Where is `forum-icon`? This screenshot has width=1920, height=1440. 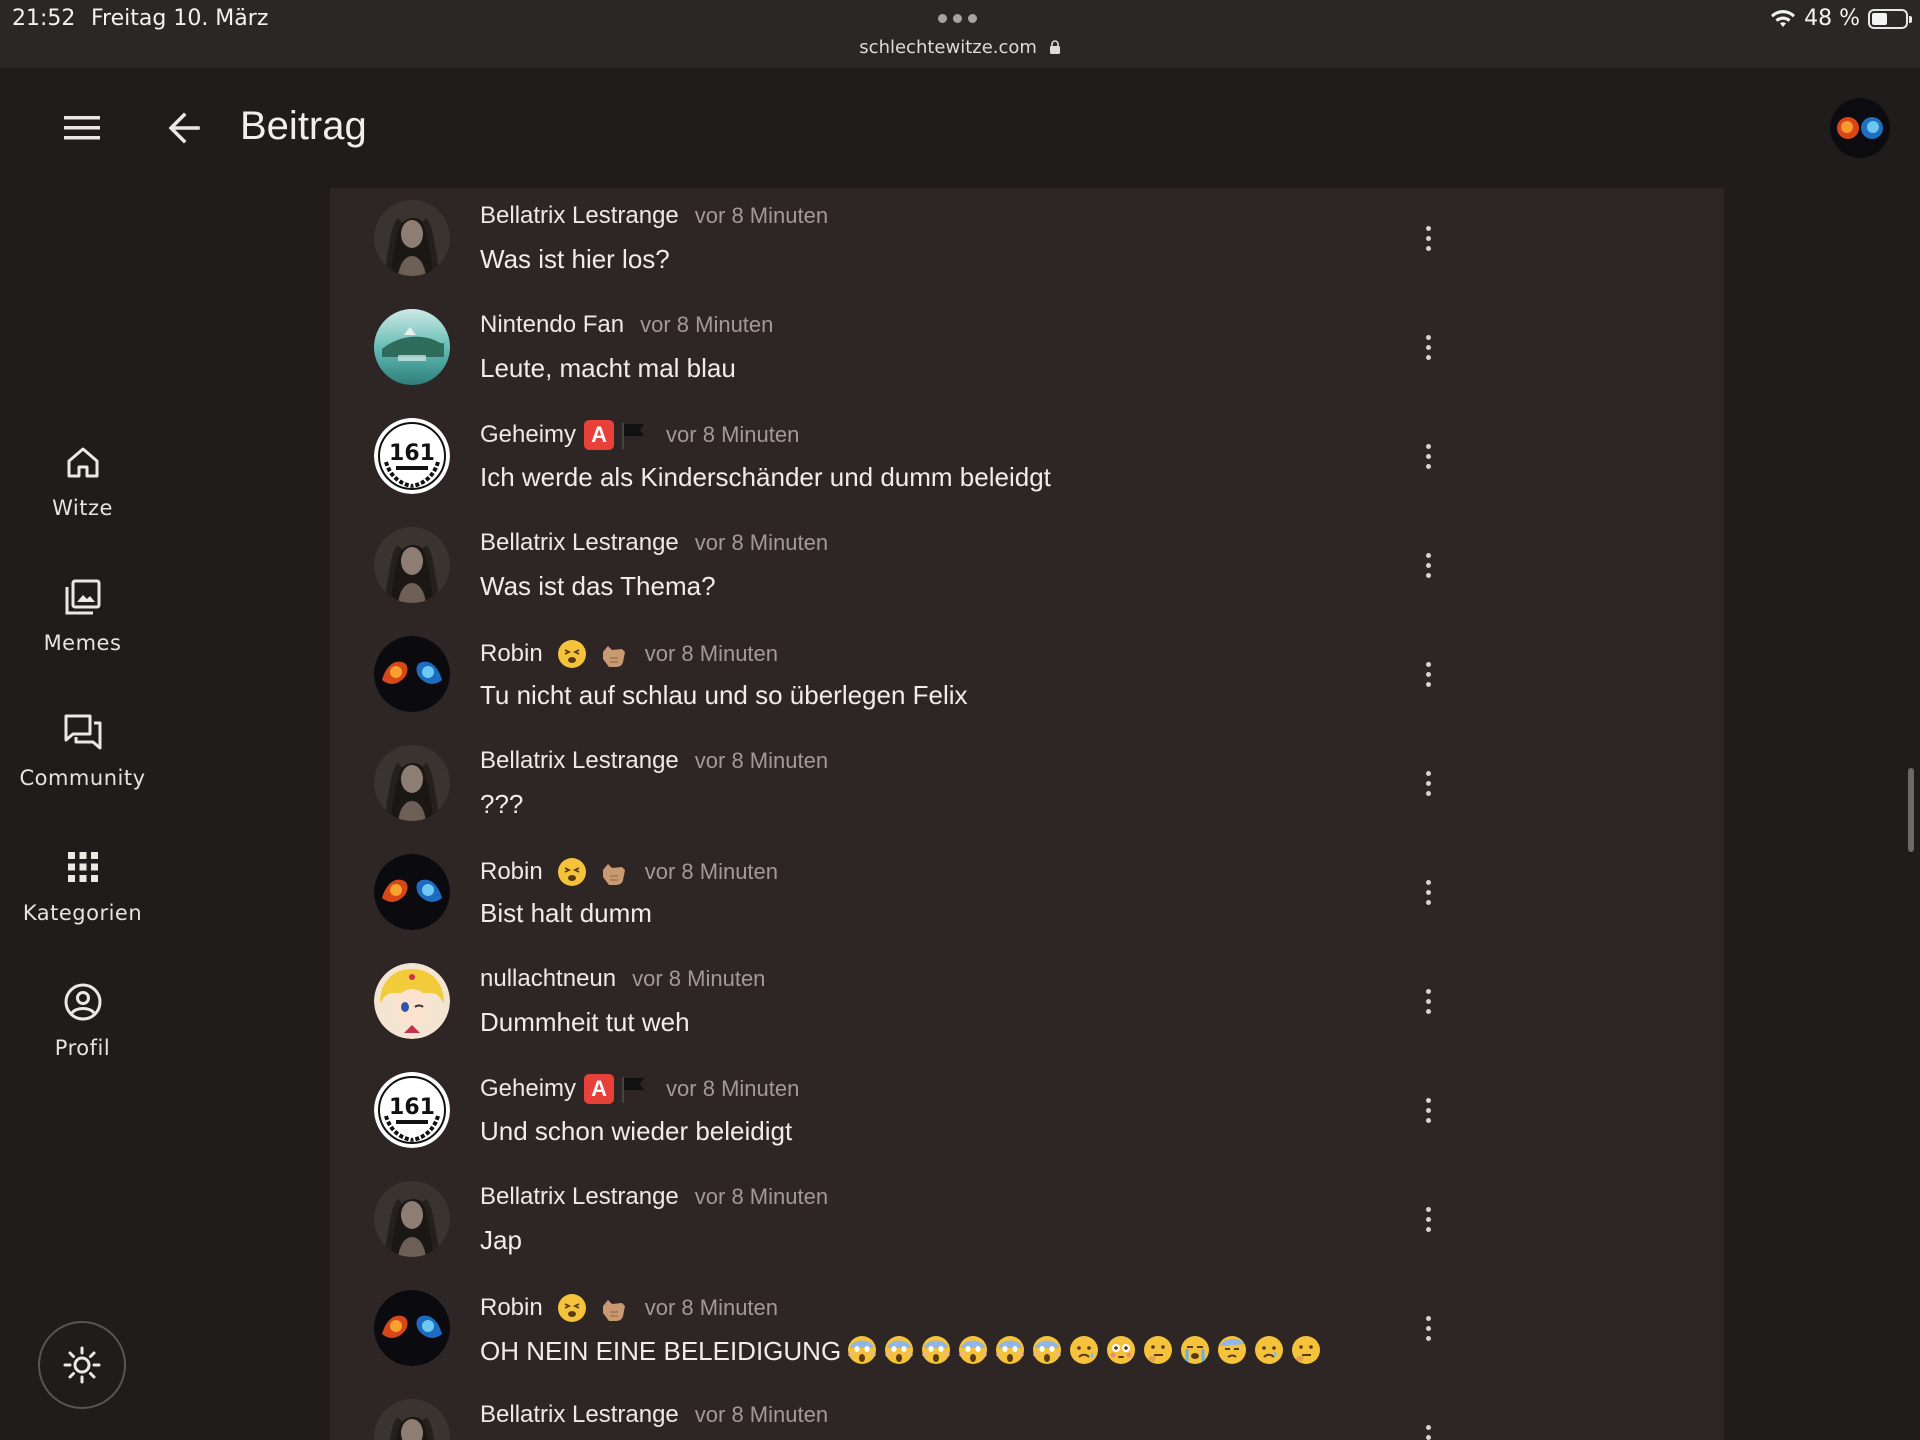
forum-icon is located at coordinates (82, 732).